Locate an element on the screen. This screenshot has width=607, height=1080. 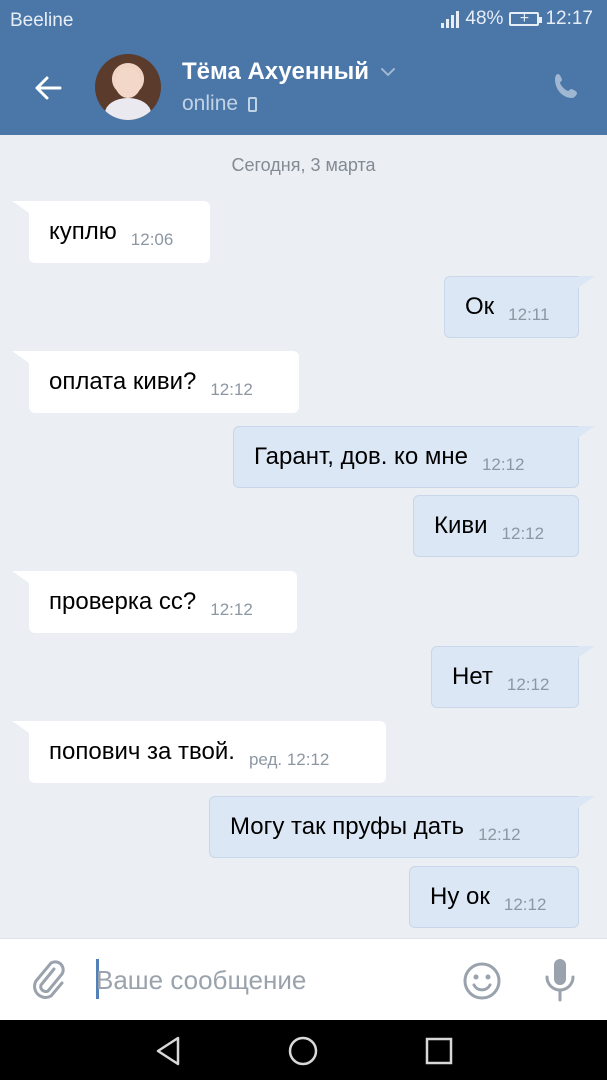
battery-icon: + is located at coordinates (526, 18).